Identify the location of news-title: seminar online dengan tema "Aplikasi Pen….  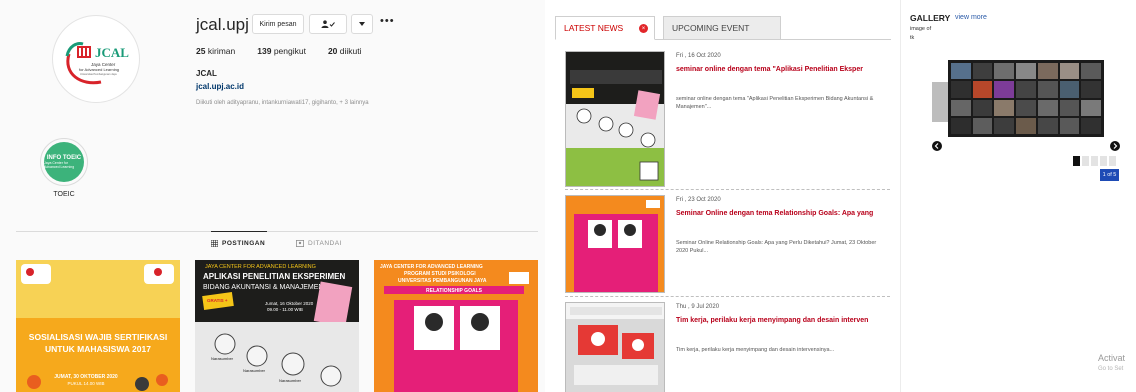
(769, 69).